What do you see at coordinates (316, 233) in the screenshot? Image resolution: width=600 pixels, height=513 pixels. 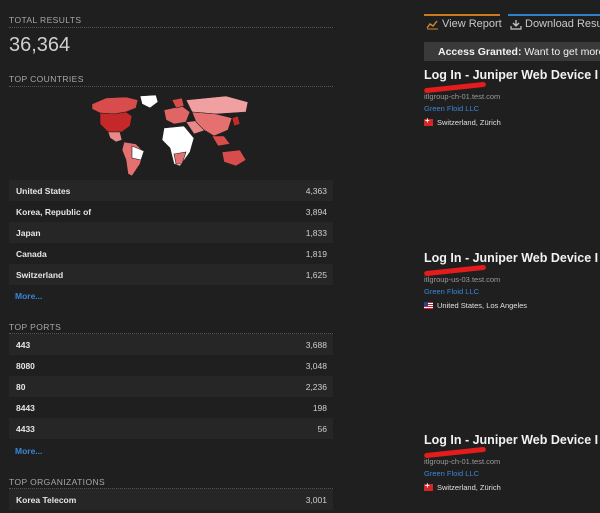 I see `country-count: 1,833` at bounding box center [316, 233].